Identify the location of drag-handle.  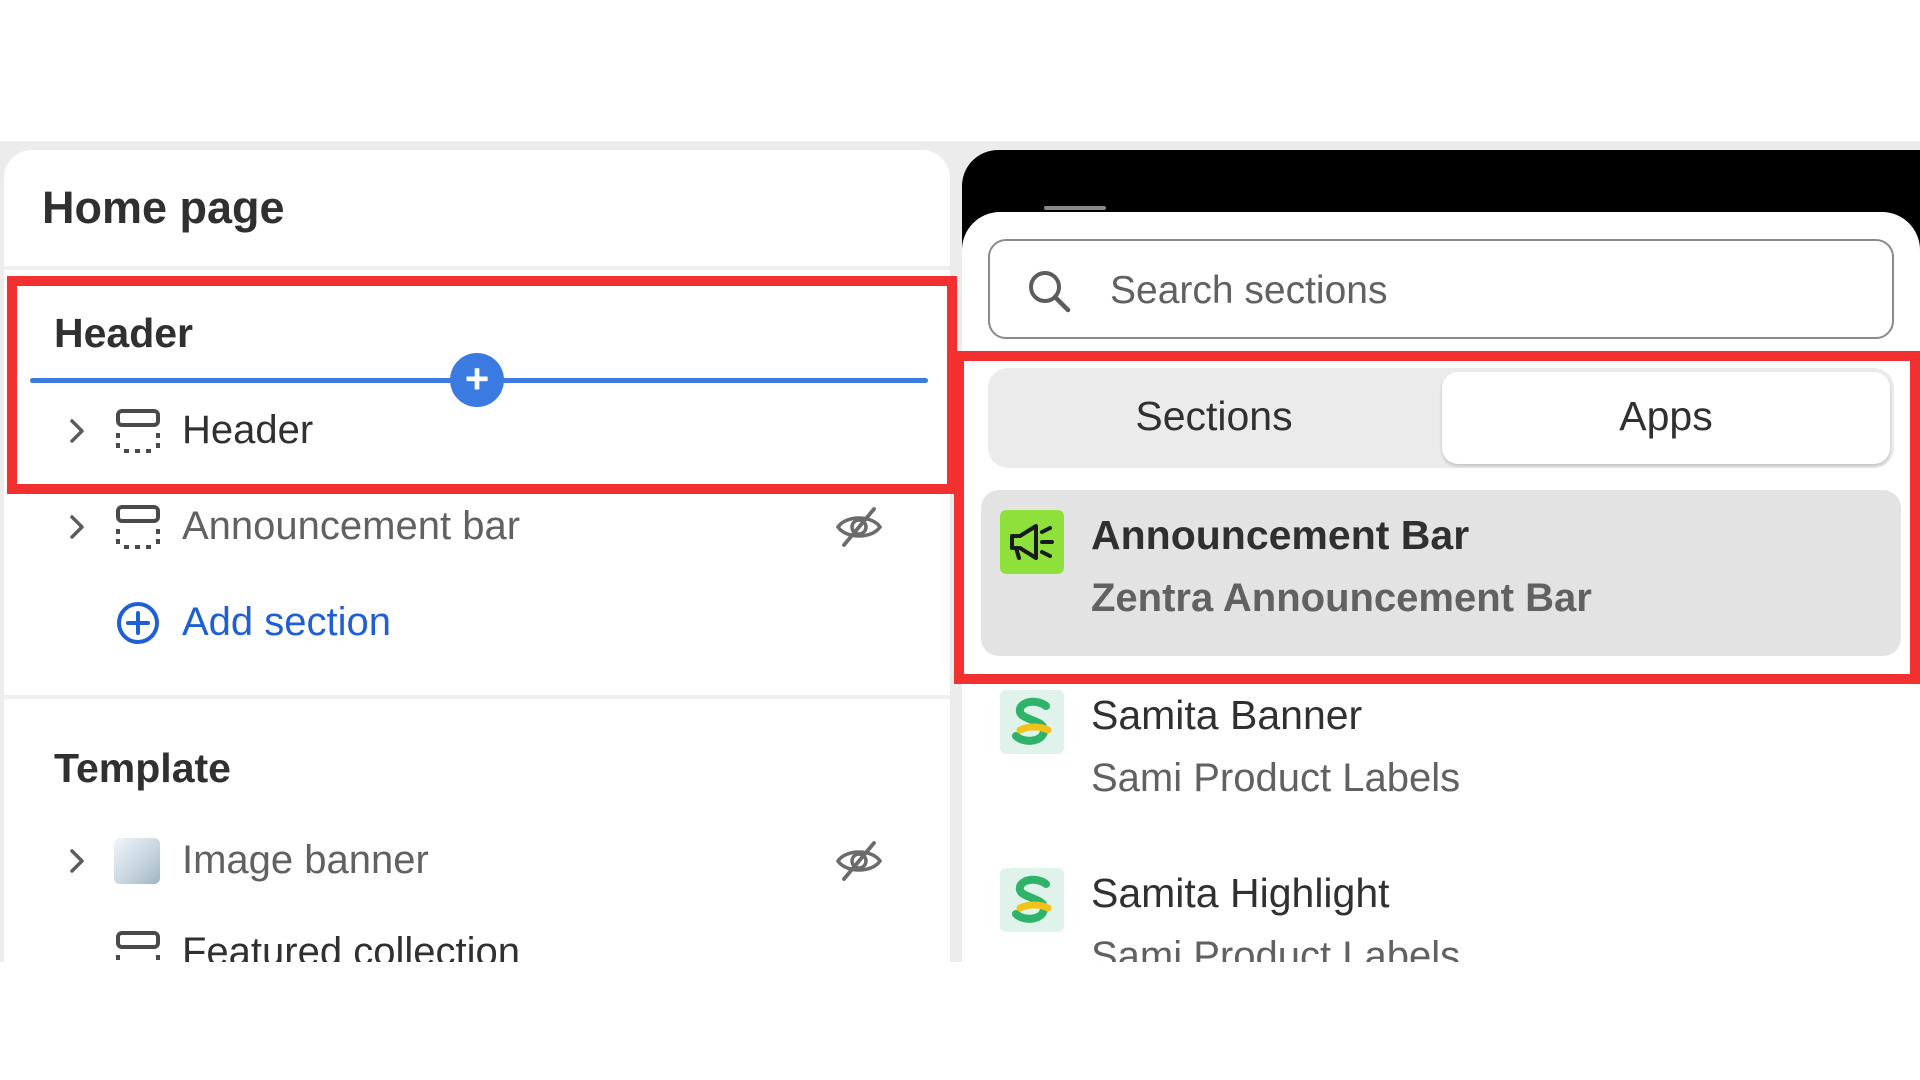
(1075, 208).